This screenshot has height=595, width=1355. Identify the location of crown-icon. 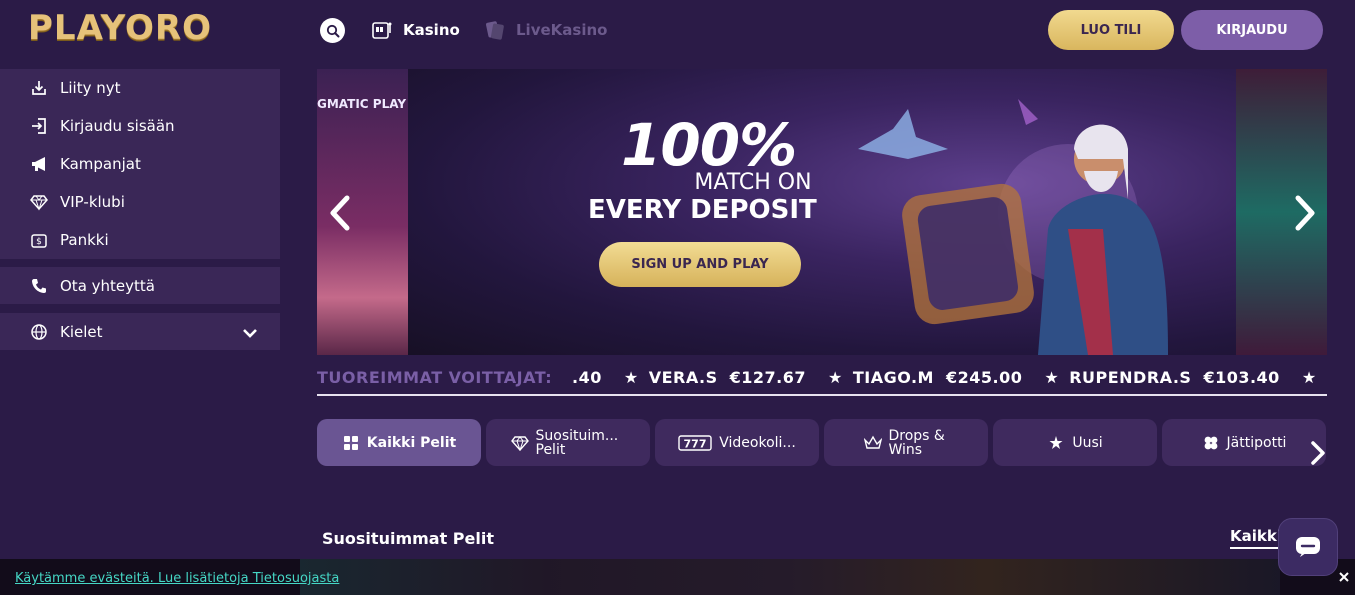
(872, 443).